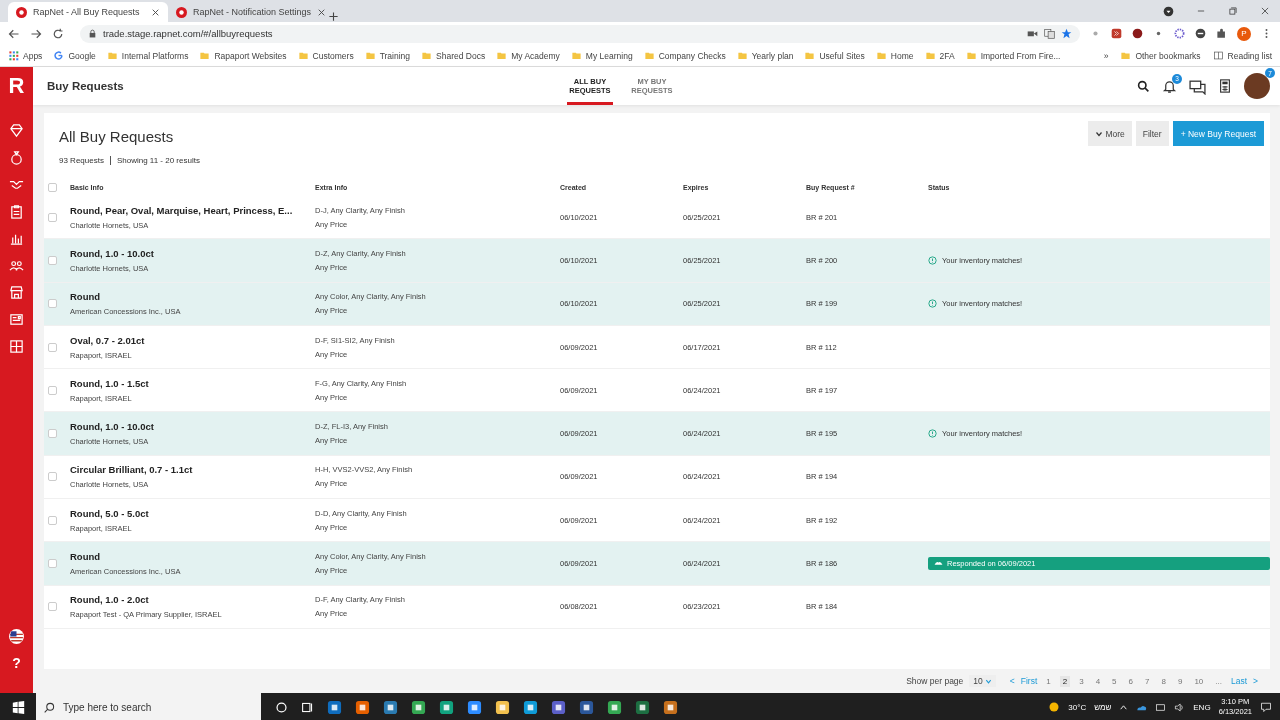 This screenshot has width=1280, height=720. I want to click on grid-icon, so click(16, 346).